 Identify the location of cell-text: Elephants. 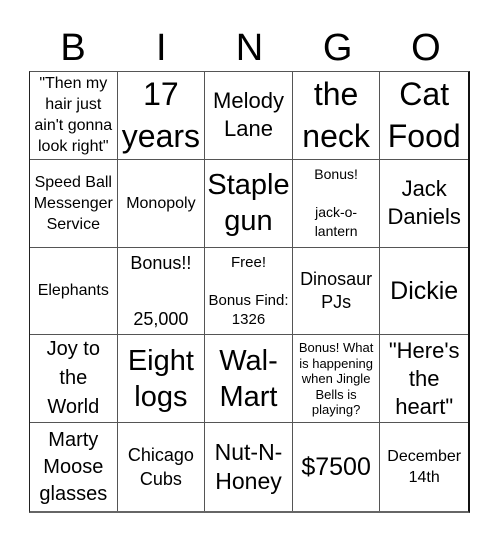
(73, 291).